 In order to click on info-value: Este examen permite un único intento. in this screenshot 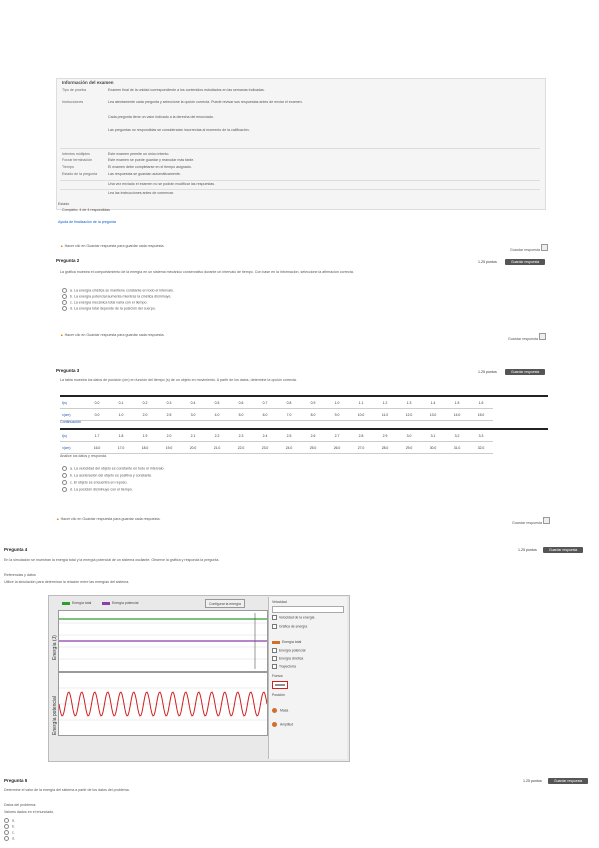, I will do `click(139, 154)`.